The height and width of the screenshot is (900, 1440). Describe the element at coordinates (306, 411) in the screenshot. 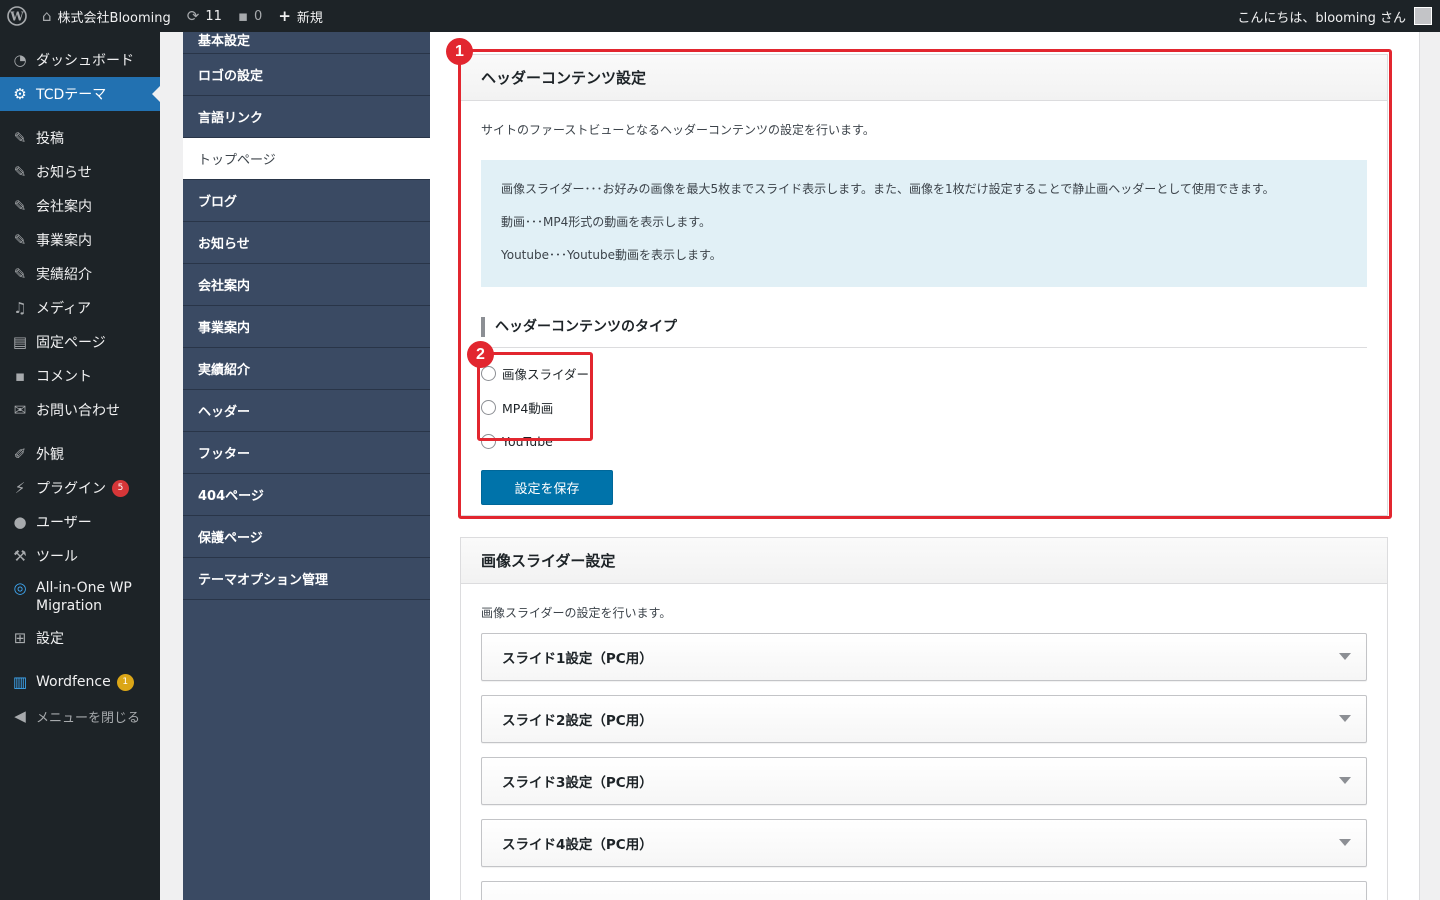

I see `theme-nav-item-header: ヘッダー` at that location.